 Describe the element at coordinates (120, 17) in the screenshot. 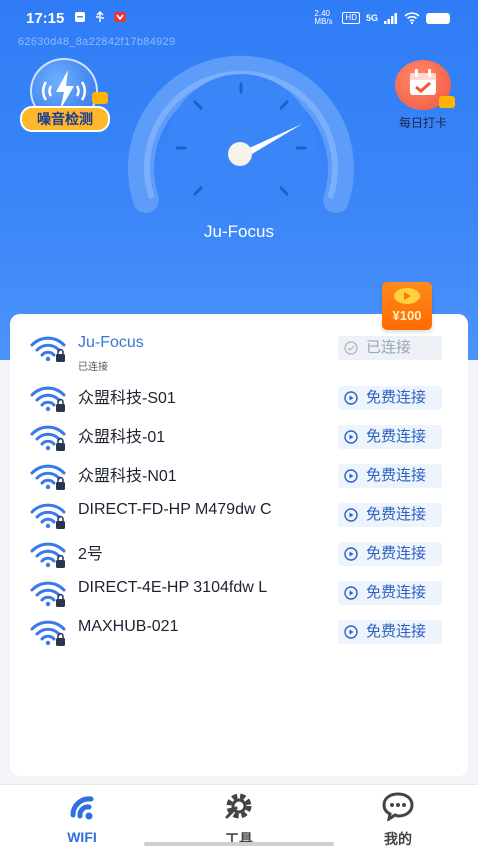

I see `app-notification-icon` at that location.